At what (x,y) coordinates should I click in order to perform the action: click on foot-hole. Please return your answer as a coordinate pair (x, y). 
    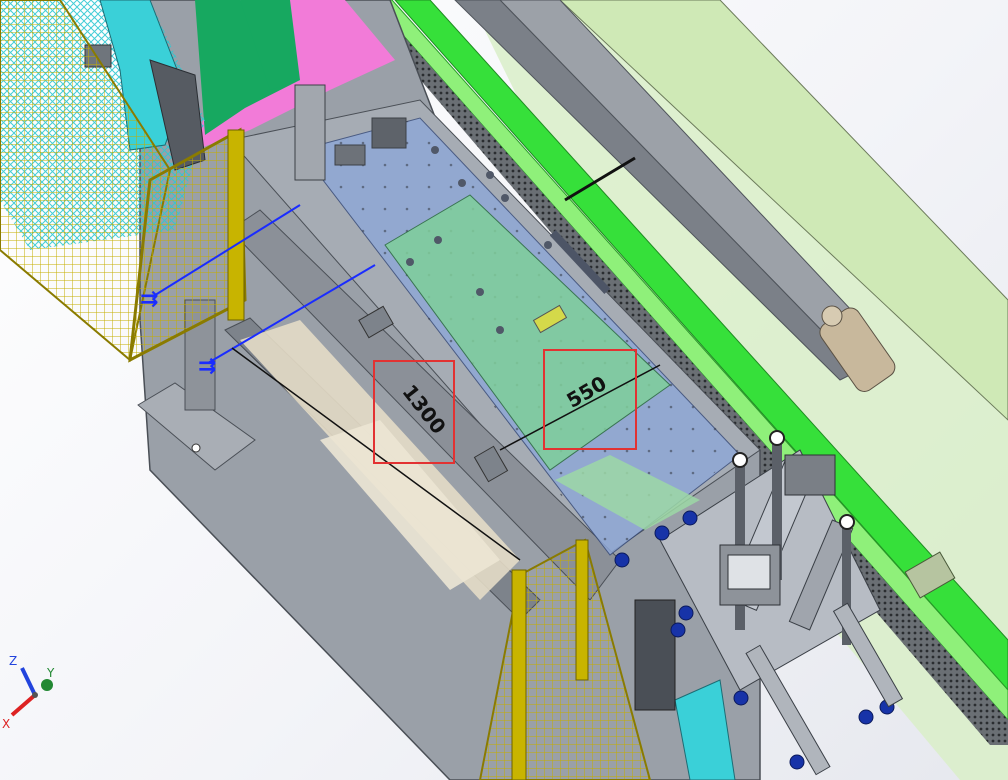
    Looking at the image, I should click on (196, 448).